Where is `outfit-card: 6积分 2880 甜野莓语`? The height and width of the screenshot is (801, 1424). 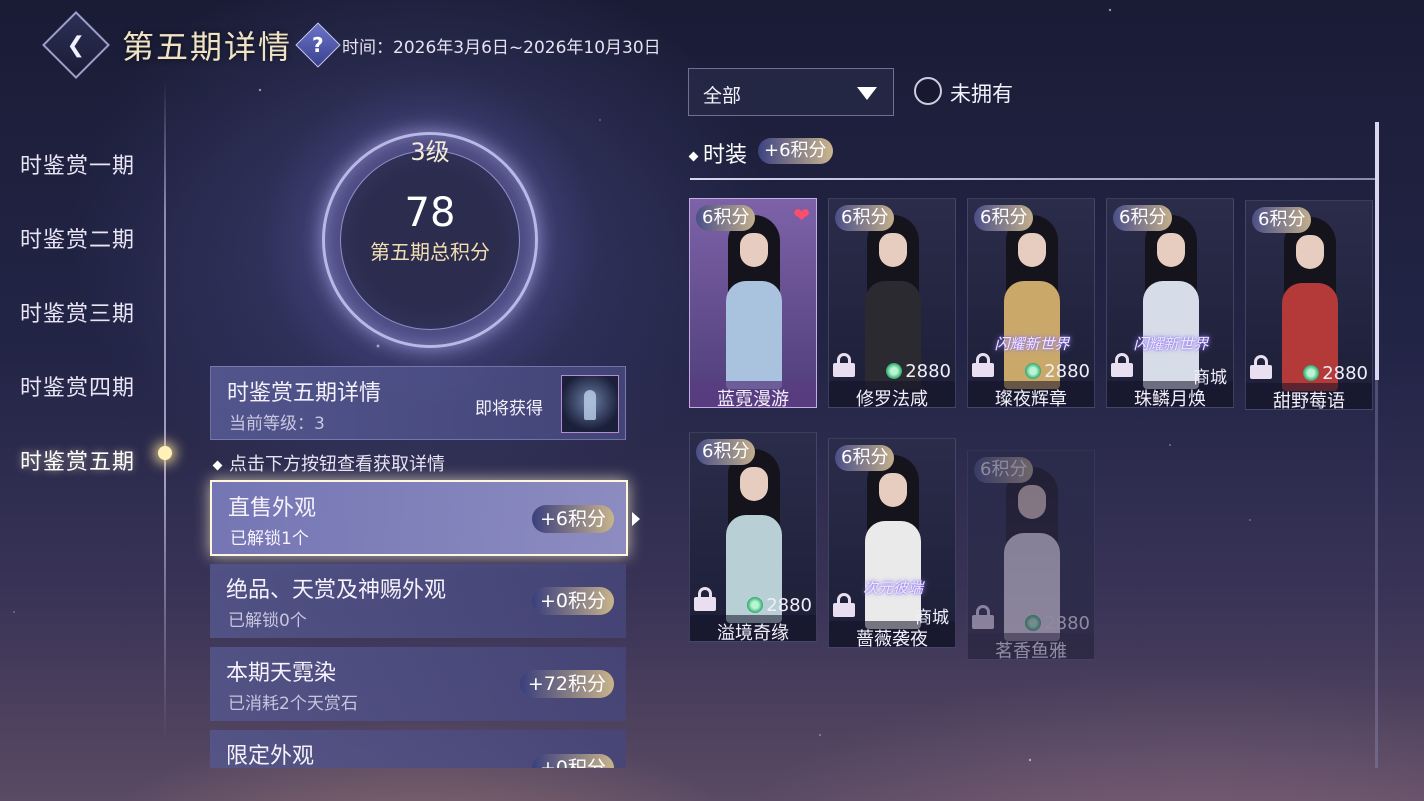
outfit-card: 6积分 2880 甜野莓语 is located at coordinates (1309, 305).